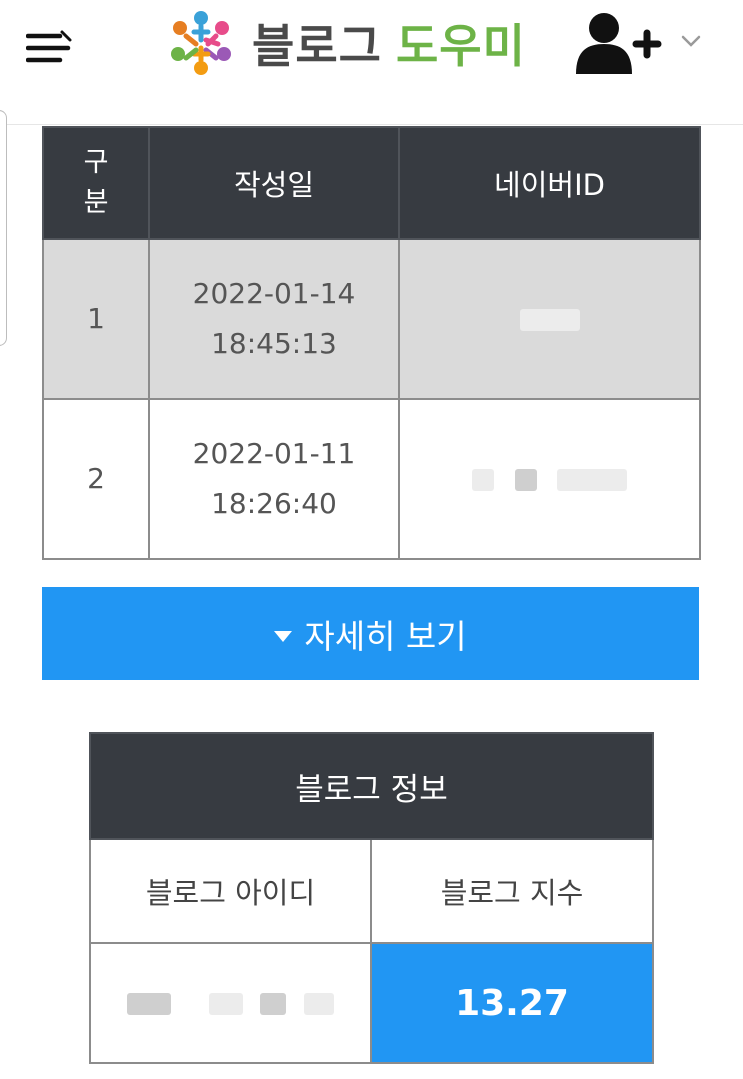  I want to click on blog-id-value-redacted, so click(230, 1003).